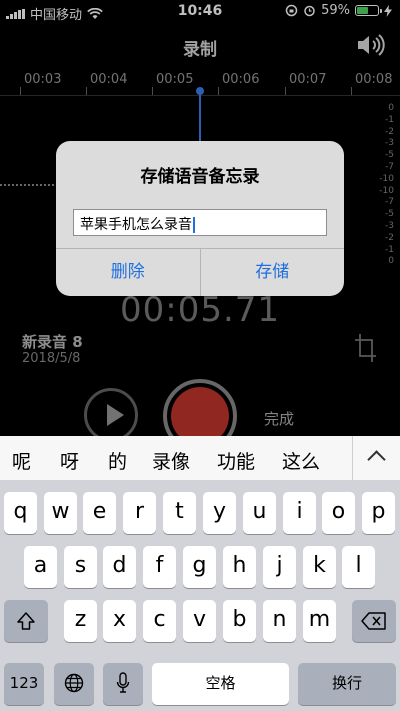  I want to click on key-d: d, so click(119, 567).